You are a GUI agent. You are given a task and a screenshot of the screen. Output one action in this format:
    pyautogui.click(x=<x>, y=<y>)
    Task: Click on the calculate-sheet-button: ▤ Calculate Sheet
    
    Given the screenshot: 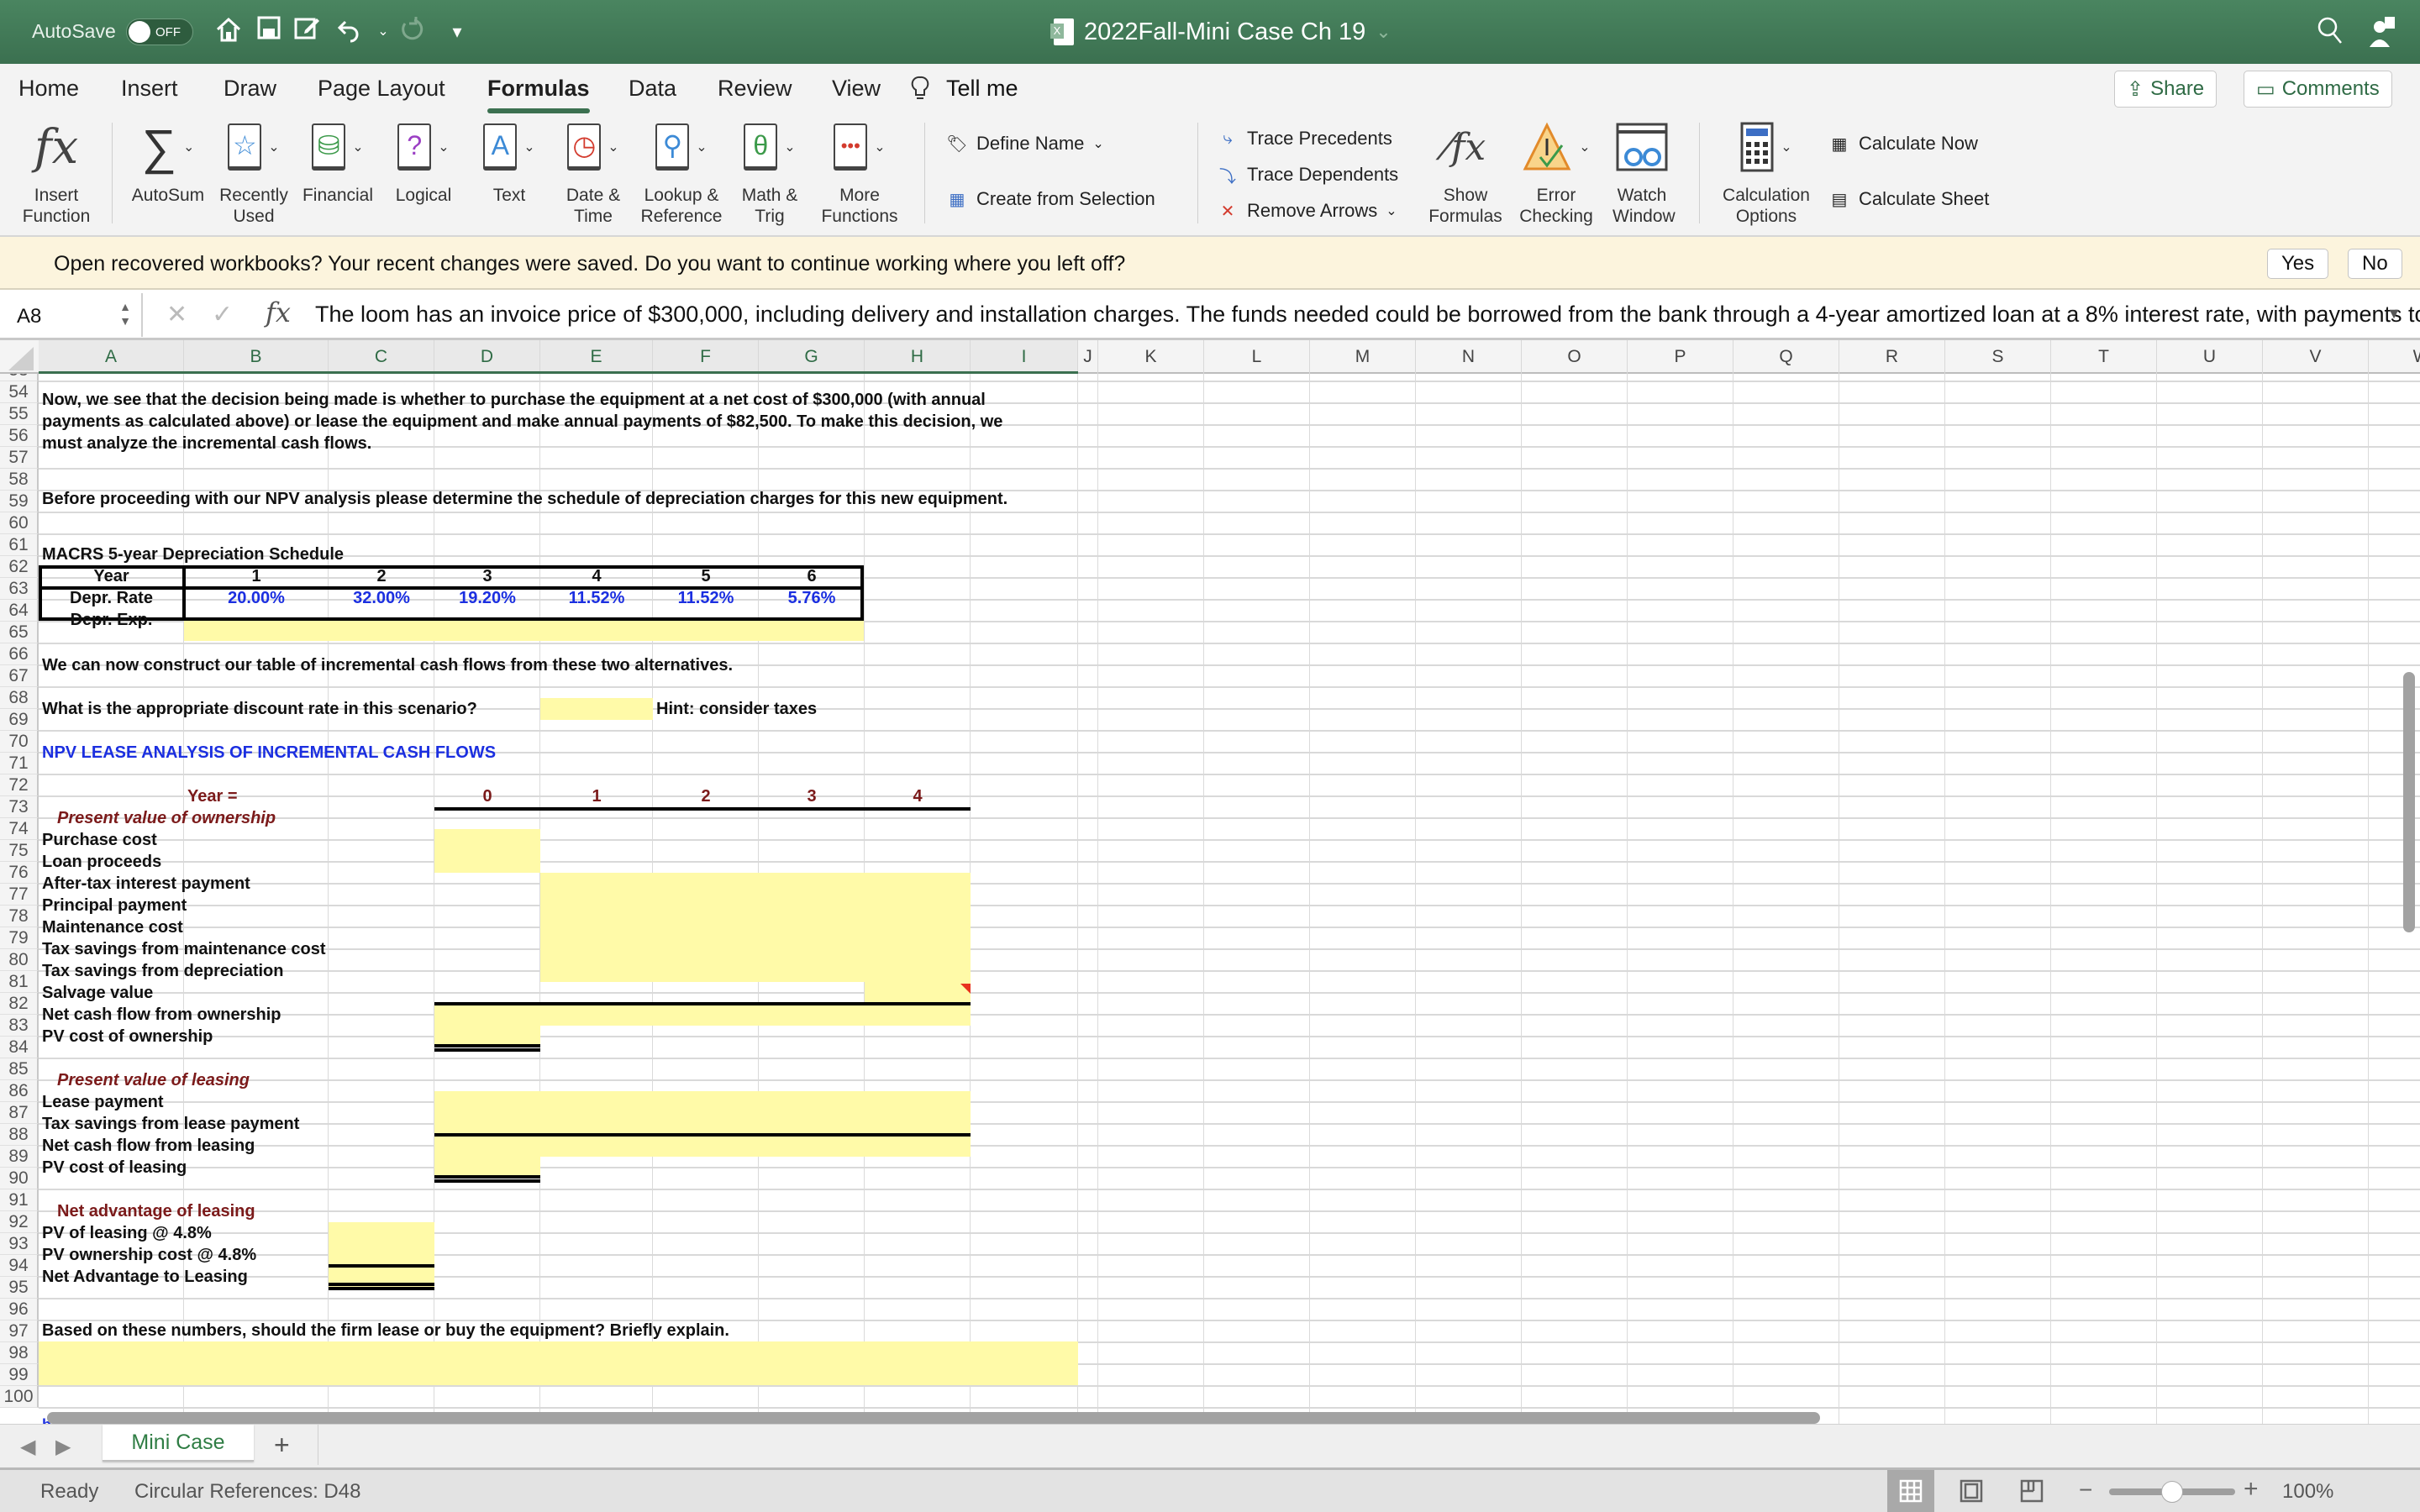 What is the action you would take?
    pyautogui.click(x=1909, y=199)
    